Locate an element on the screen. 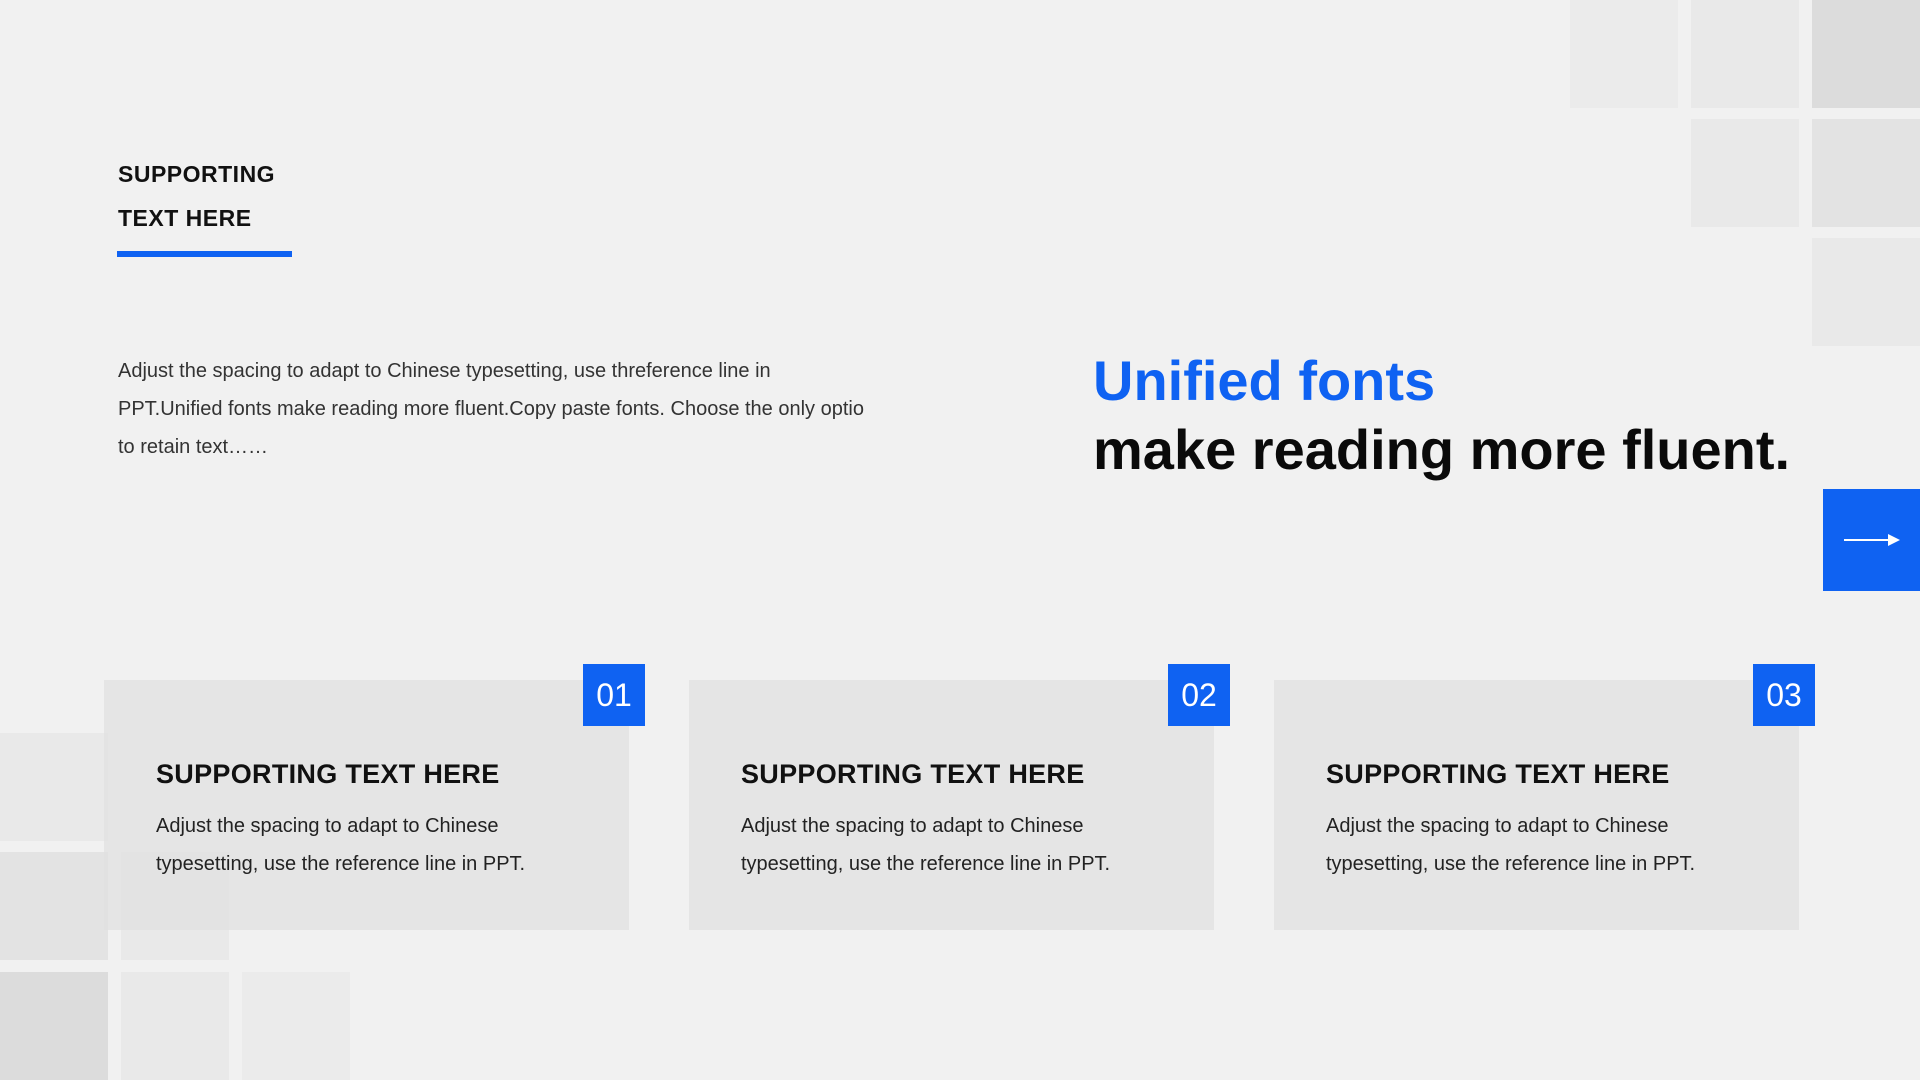  section-heading: SUPPORTING TEXT HERE is located at coordinates (196, 196).